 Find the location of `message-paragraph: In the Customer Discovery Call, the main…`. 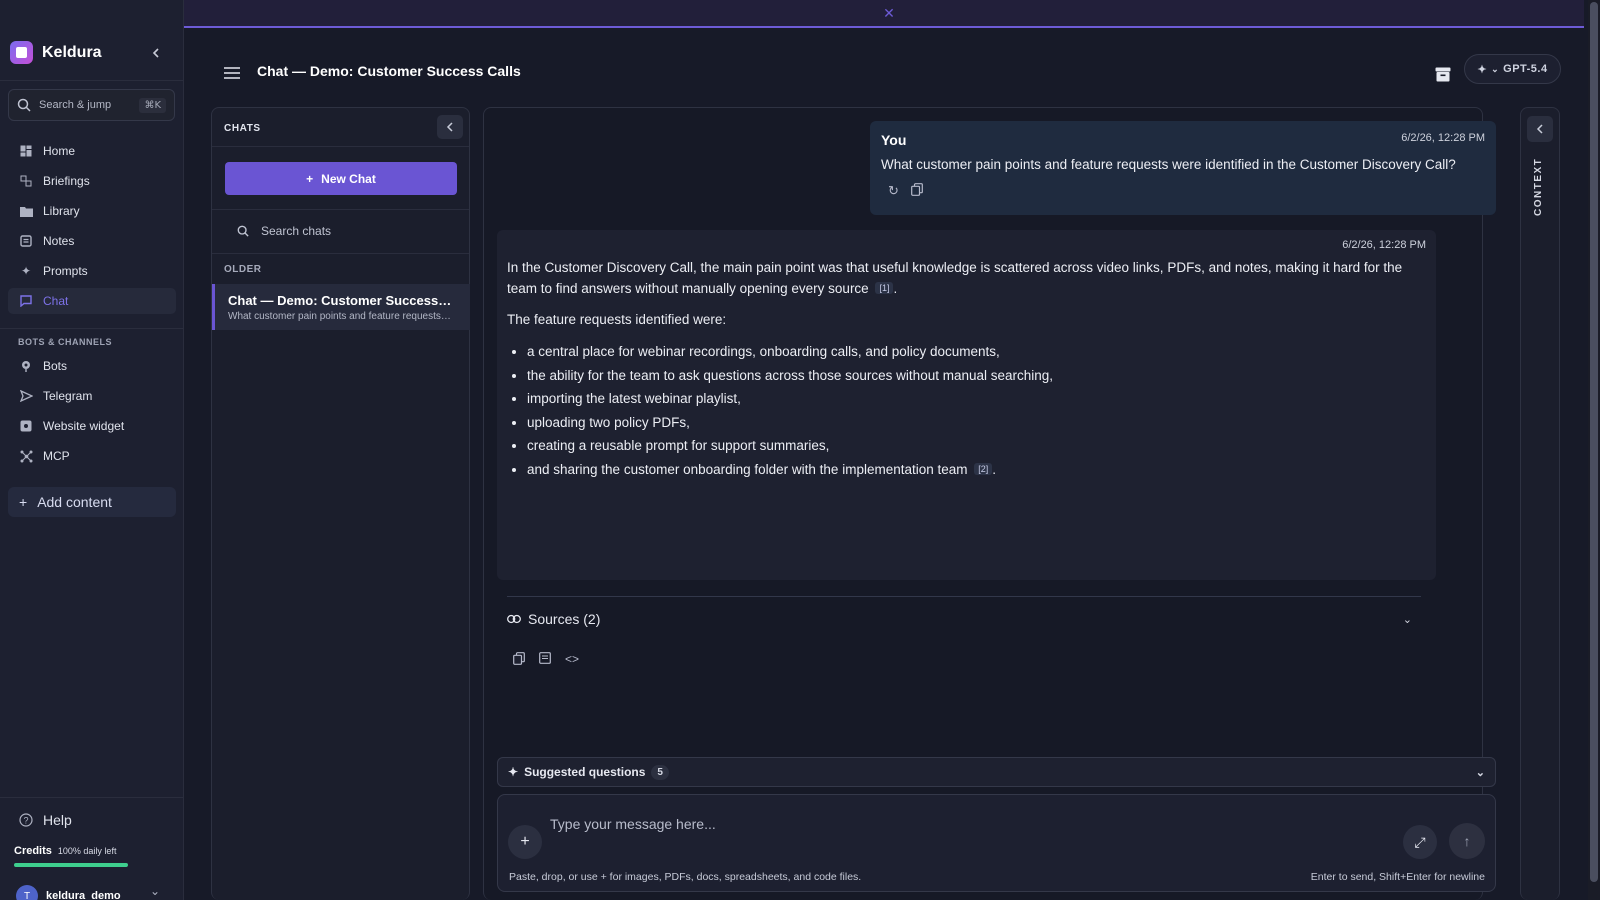

message-paragraph: In the Customer Discovery Call, the main… is located at coordinates (955, 278).